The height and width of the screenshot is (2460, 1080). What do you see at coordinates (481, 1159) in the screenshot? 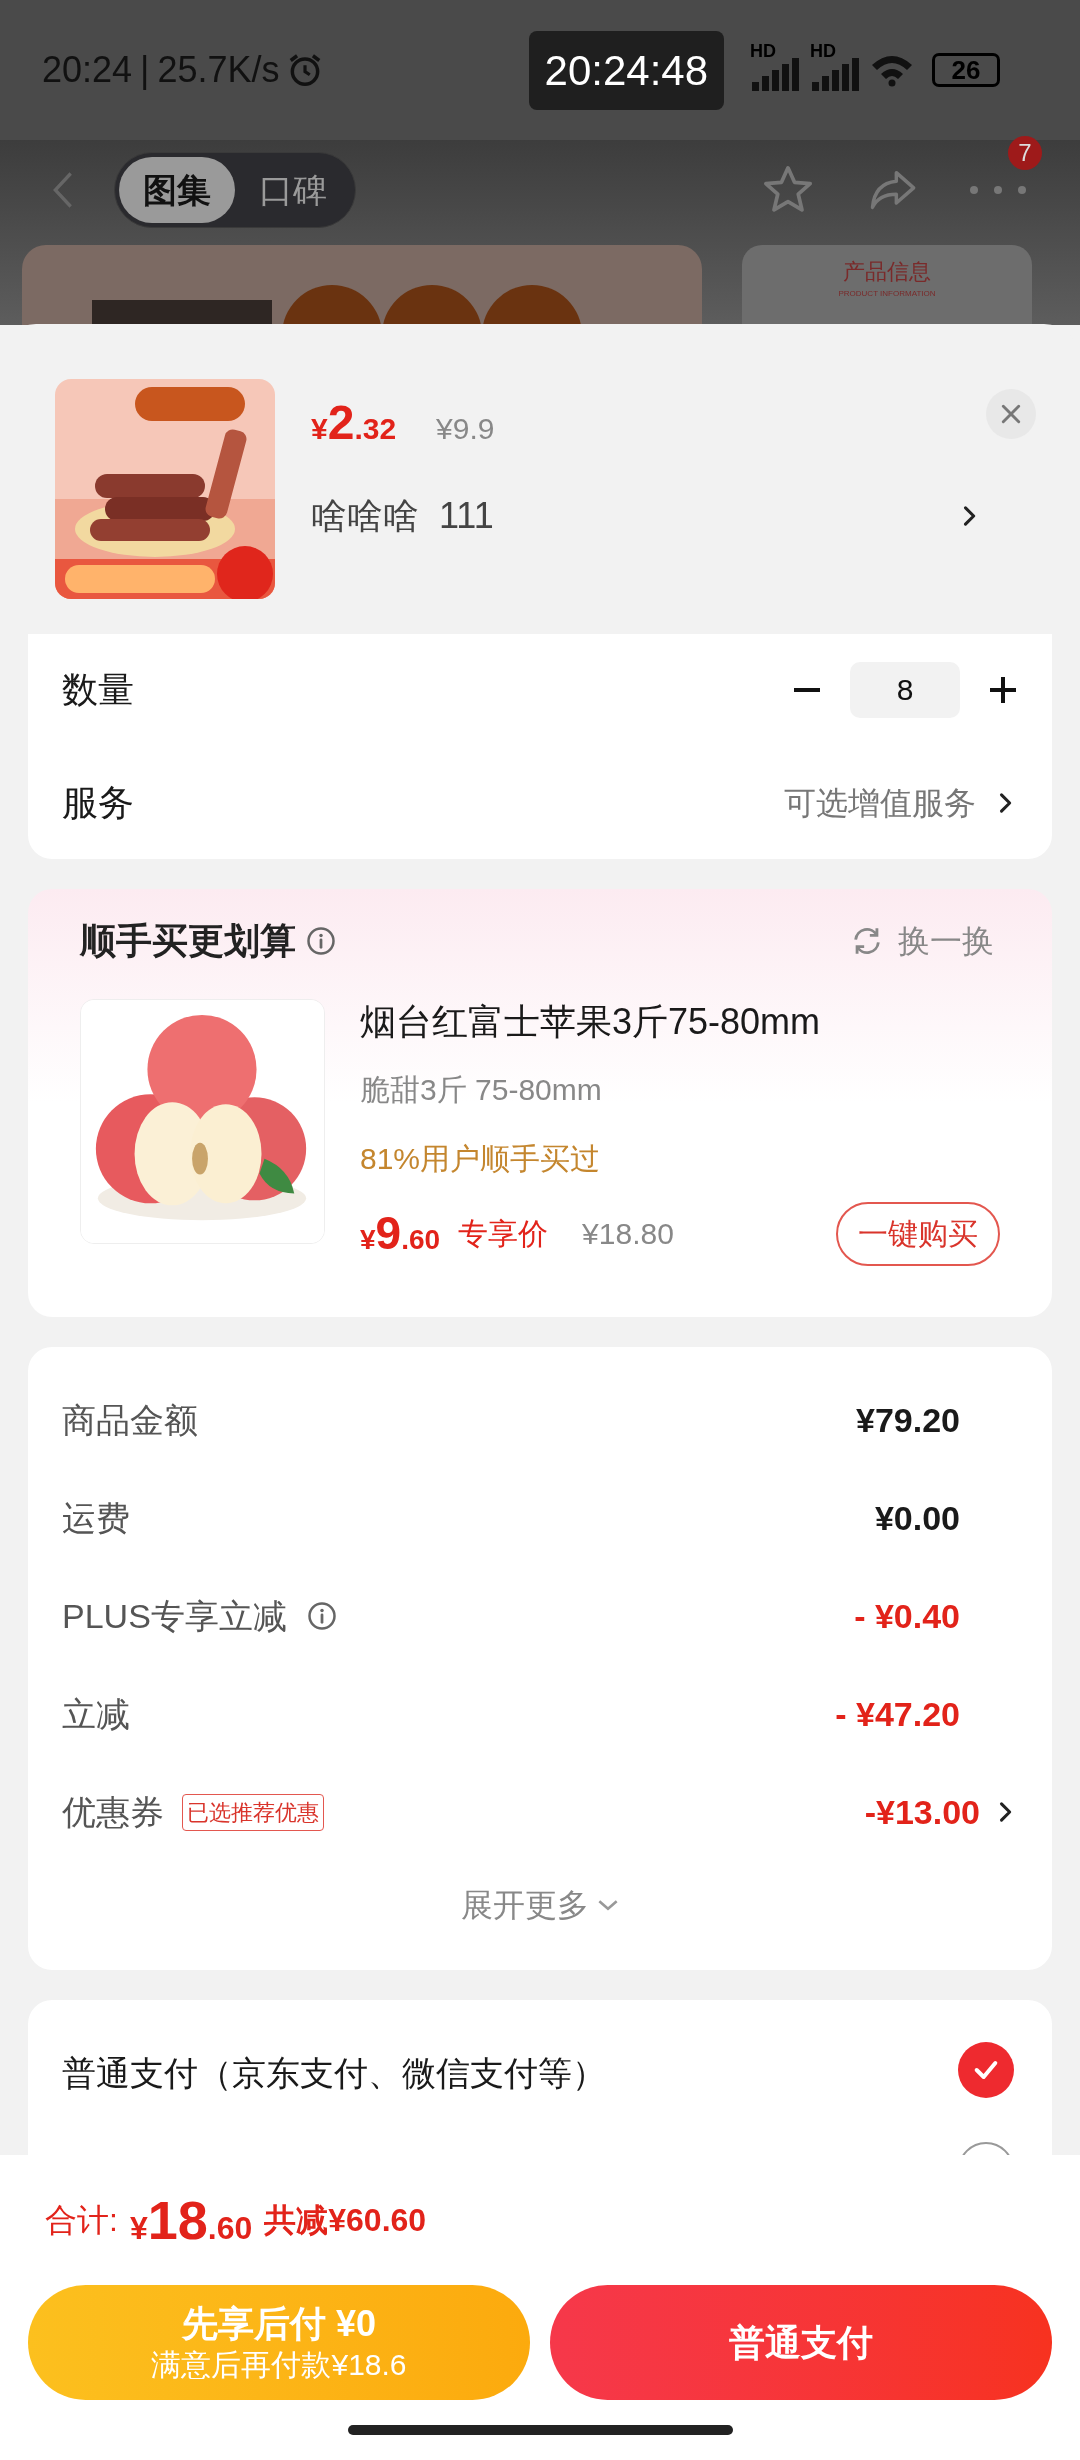
I see `purchase-rate: 81%用户顺手买过` at bounding box center [481, 1159].